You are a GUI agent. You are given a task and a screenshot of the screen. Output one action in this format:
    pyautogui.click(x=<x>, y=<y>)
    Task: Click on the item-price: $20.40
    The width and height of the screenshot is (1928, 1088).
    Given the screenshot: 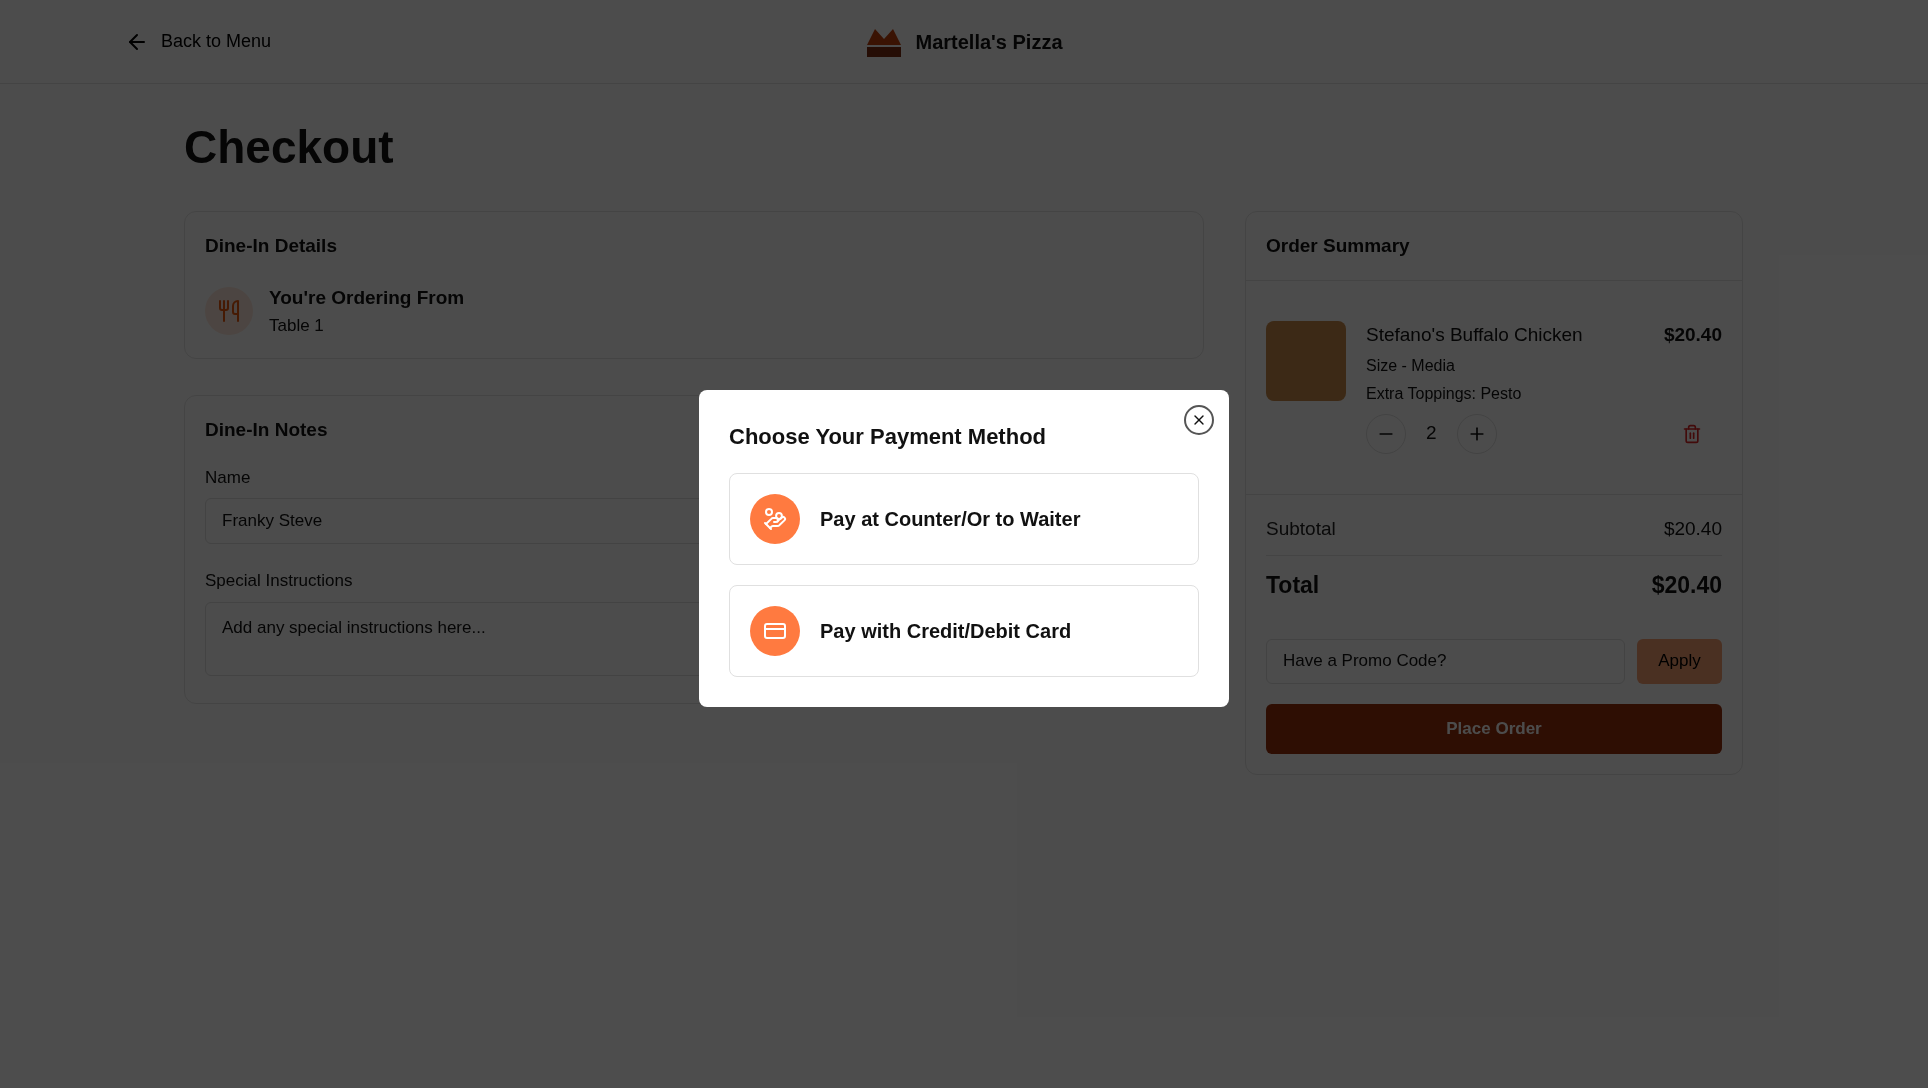 What is the action you would take?
    pyautogui.click(x=1692, y=335)
    